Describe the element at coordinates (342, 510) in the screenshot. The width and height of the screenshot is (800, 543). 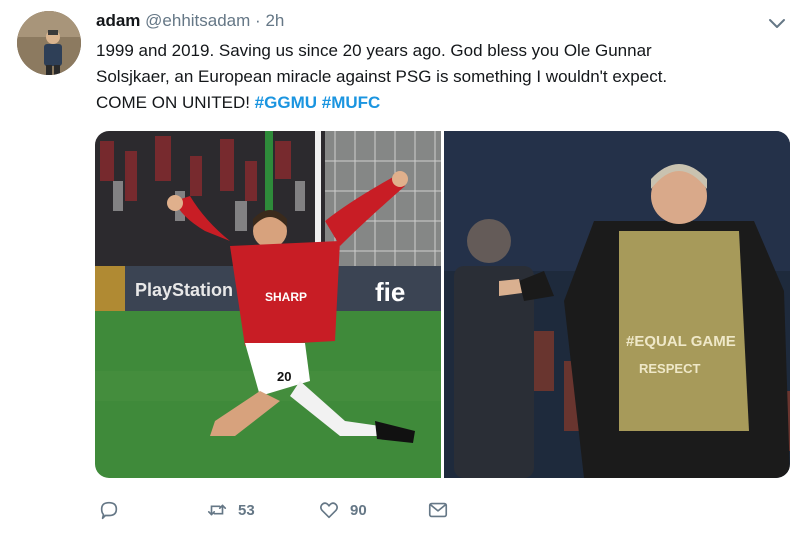
I see `like-button: 90` at that location.